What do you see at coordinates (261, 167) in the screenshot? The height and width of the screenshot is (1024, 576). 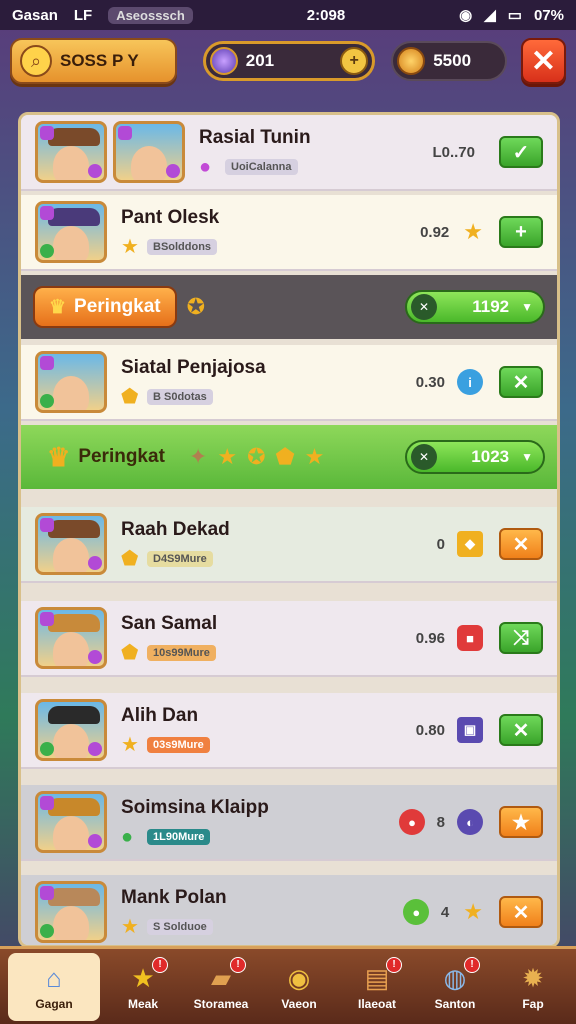 I see `player-tag: UoiCalanna` at bounding box center [261, 167].